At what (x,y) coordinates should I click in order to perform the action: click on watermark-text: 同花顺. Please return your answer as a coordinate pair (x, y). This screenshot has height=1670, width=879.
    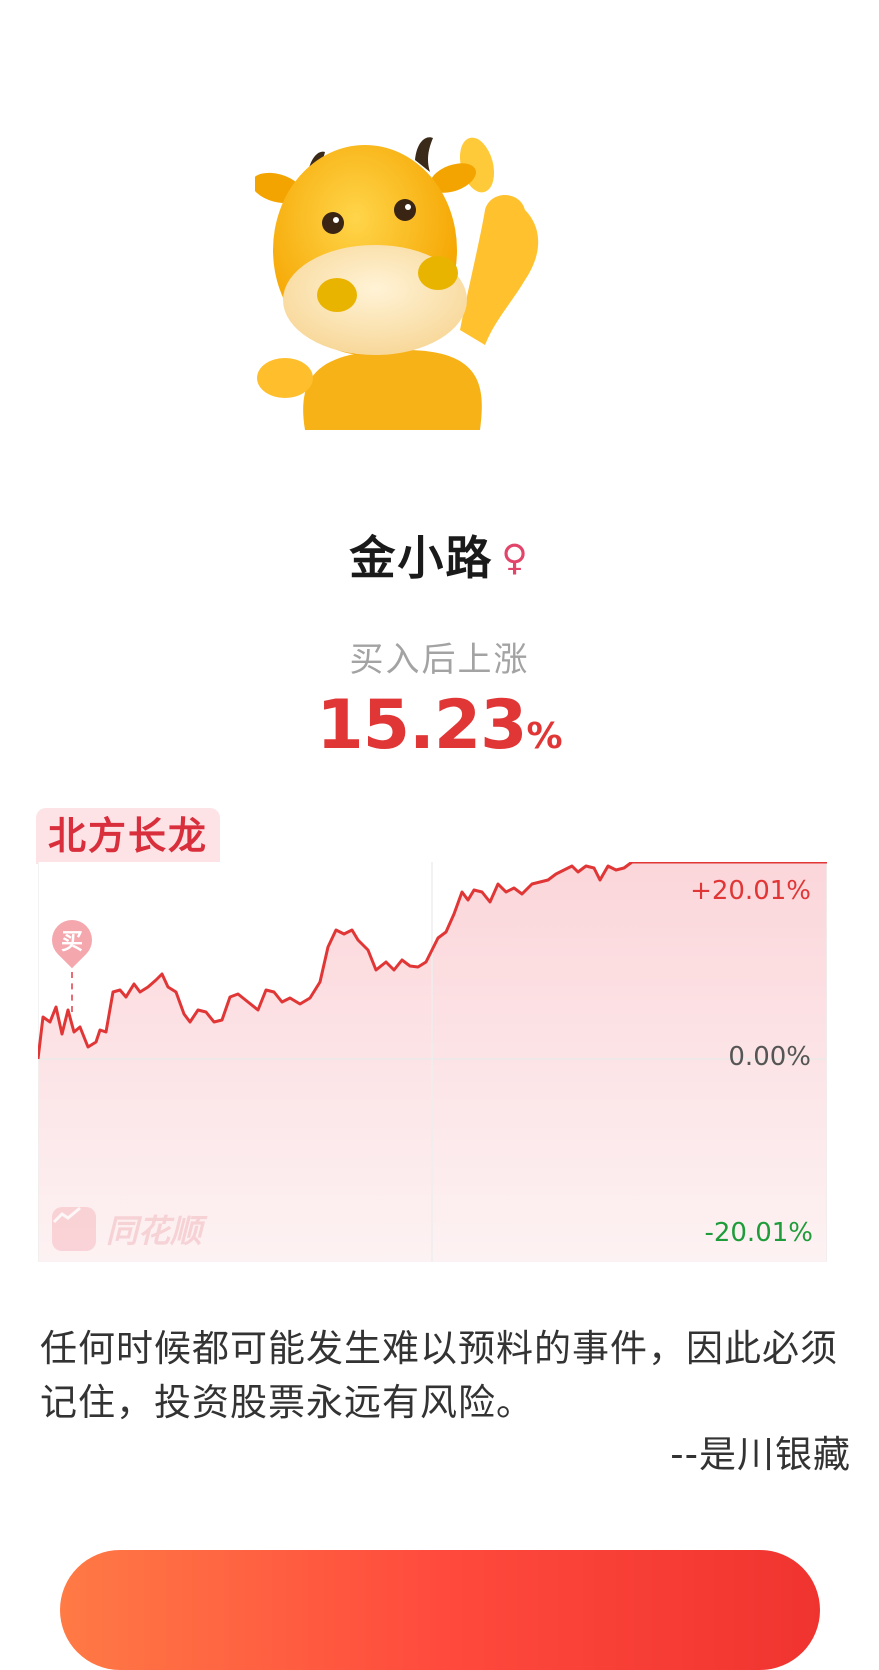
    Looking at the image, I should click on (154, 1231).